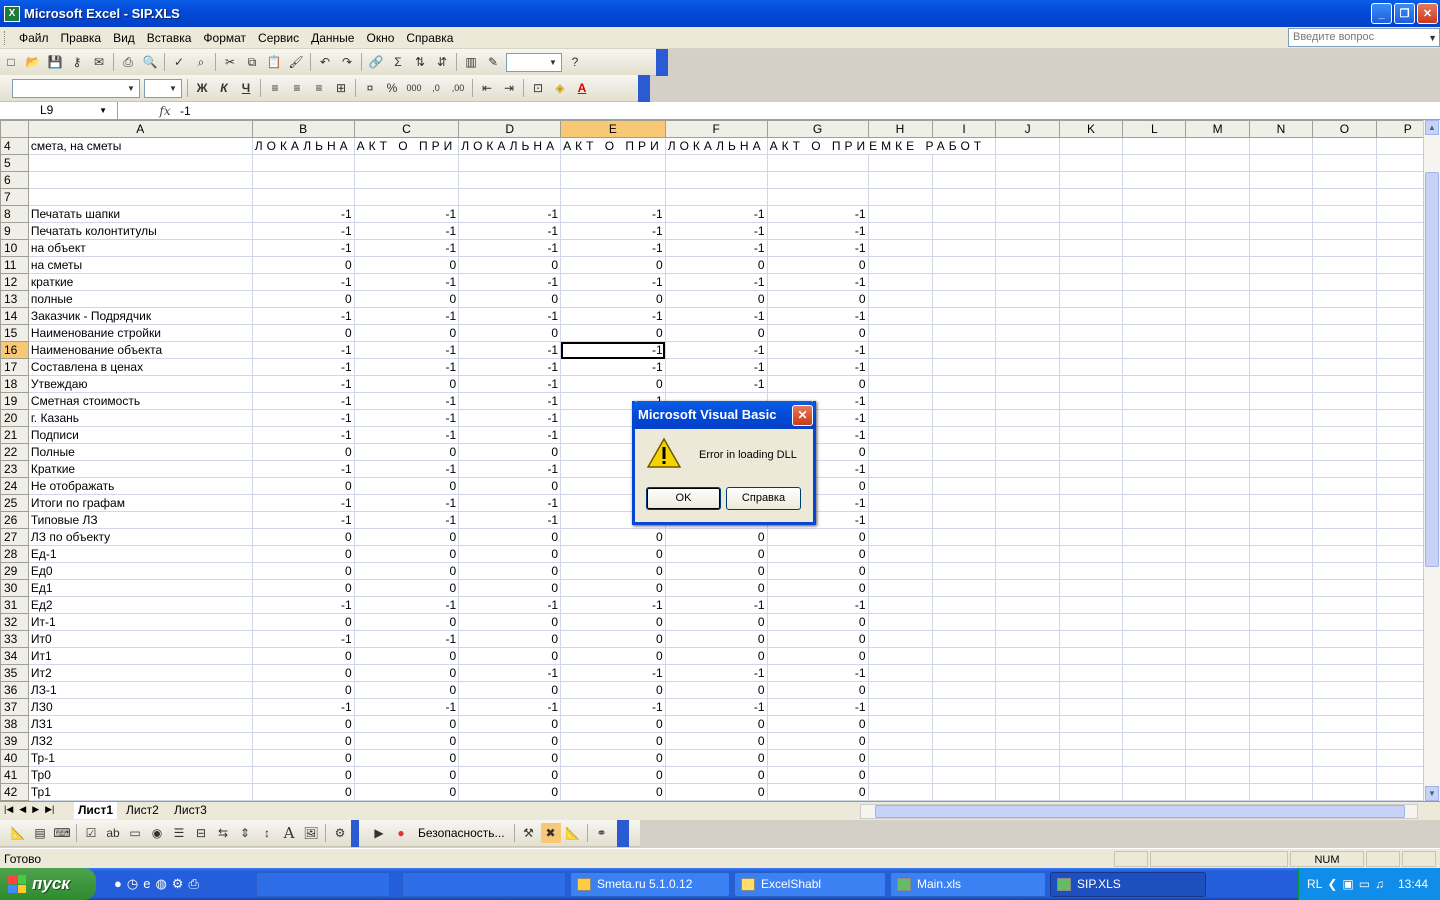 The image size is (1440, 900). I want to click on comma-style-icon: 000, so click(414, 88).